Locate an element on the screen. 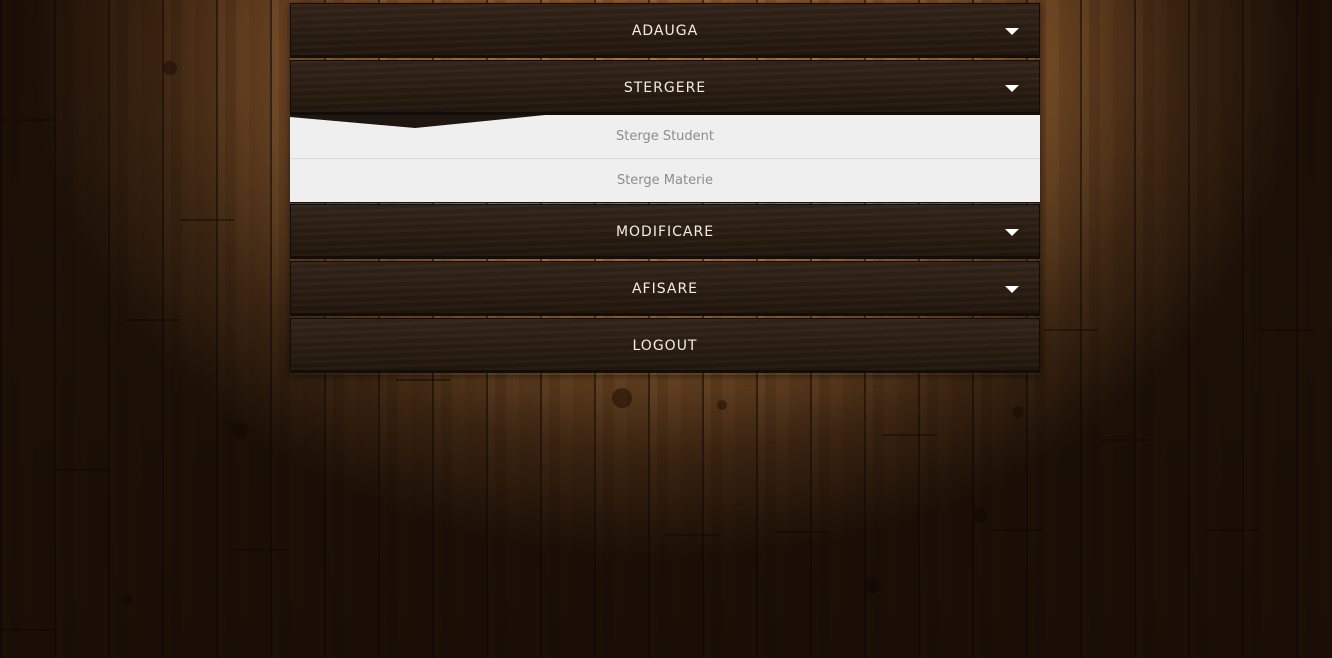  submenu-stergere: Sterge Student Sterge Materie is located at coordinates (665, 159).